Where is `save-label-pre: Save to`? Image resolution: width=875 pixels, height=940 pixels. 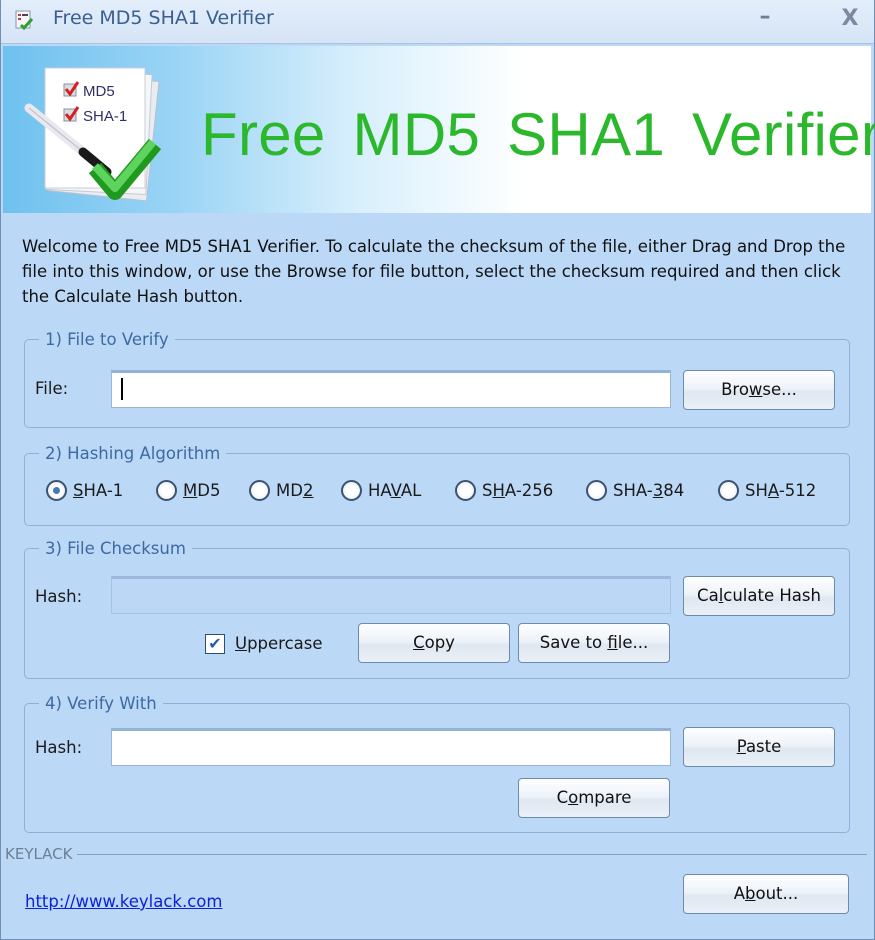 save-label-pre: Save to is located at coordinates (573, 642).